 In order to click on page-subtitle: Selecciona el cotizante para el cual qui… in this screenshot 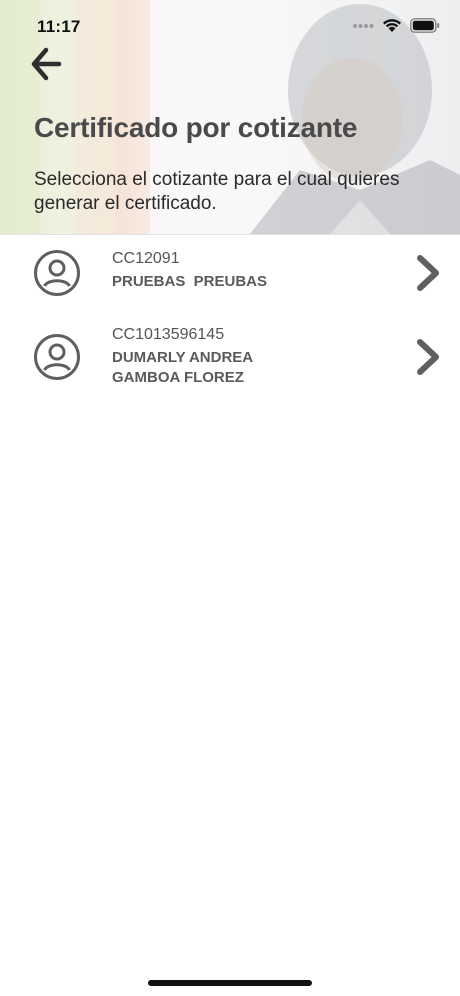, I will do `click(217, 191)`.